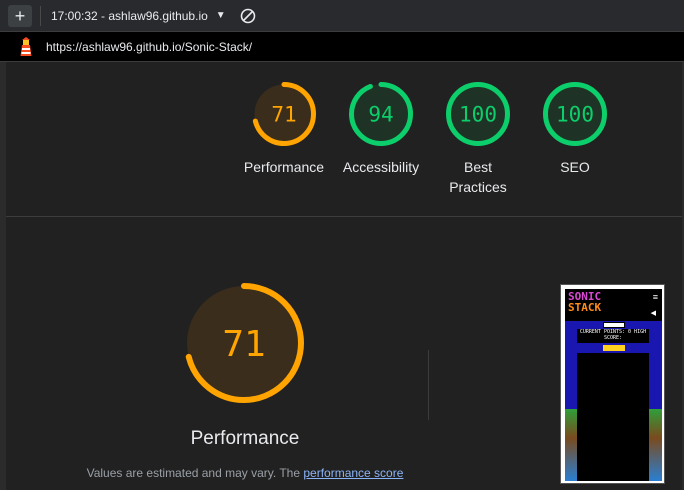 This screenshot has width=684, height=490. Describe the element at coordinates (20, 15) in the screenshot. I see `add-report-button: +` at that location.